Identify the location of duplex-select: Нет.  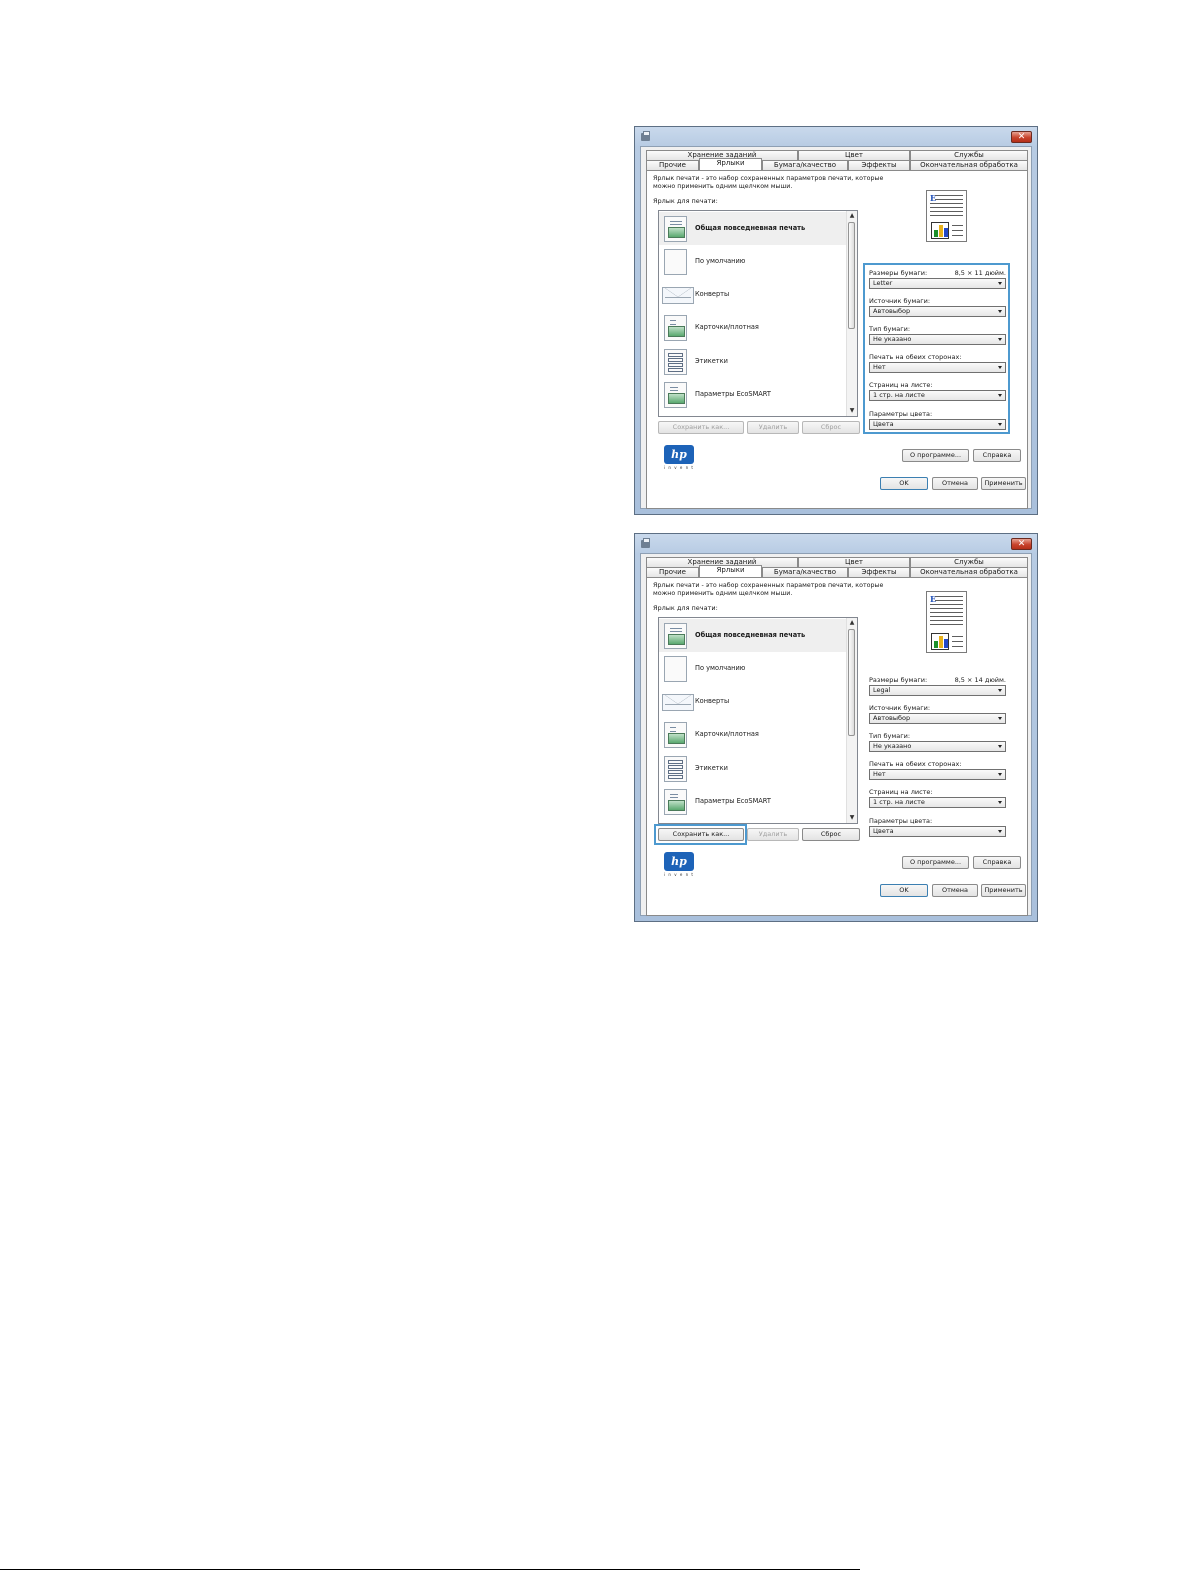
(937, 774).